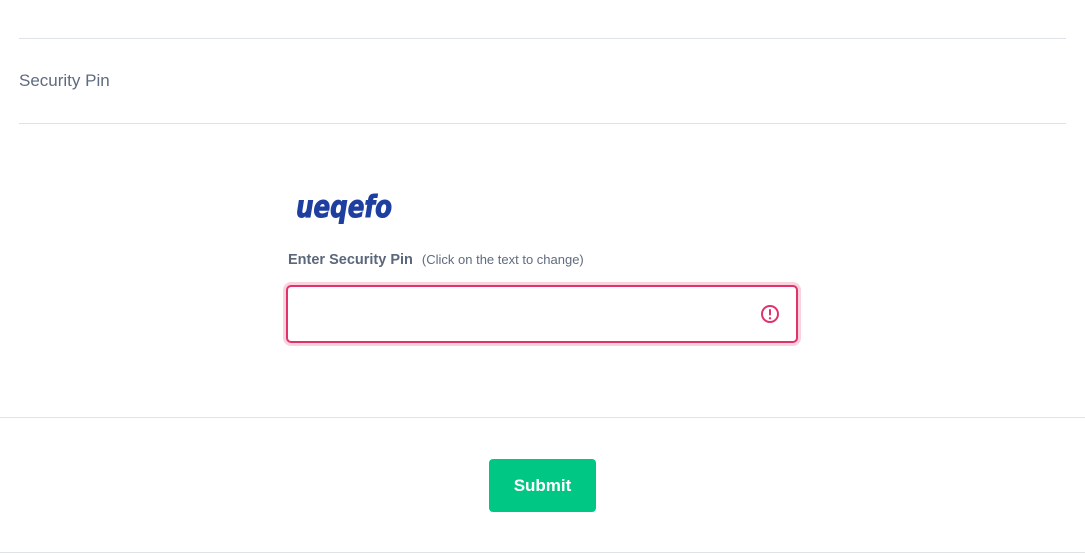  What do you see at coordinates (64, 80) in the screenshot?
I see `section-title: Security Pin` at bounding box center [64, 80].